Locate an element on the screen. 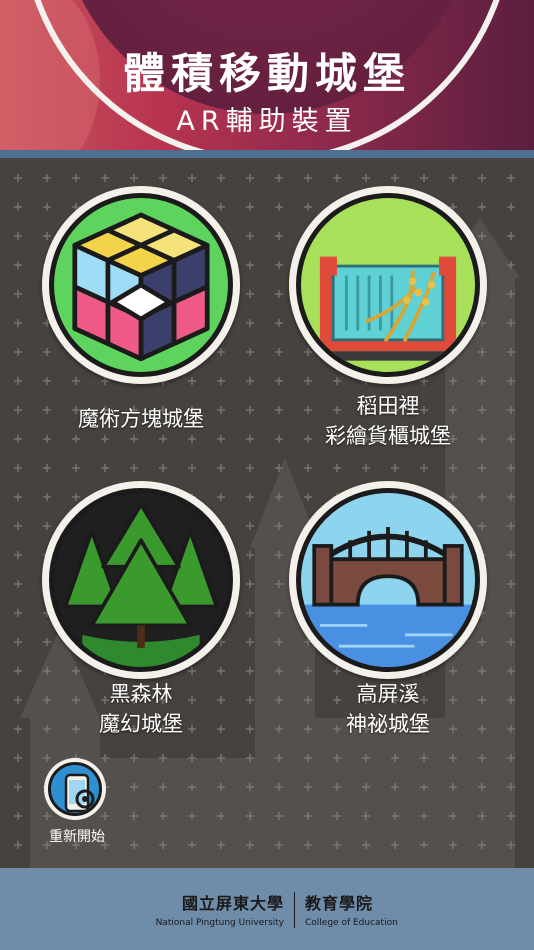  college-name-en: College of Education is located at coordinates (351, 923).